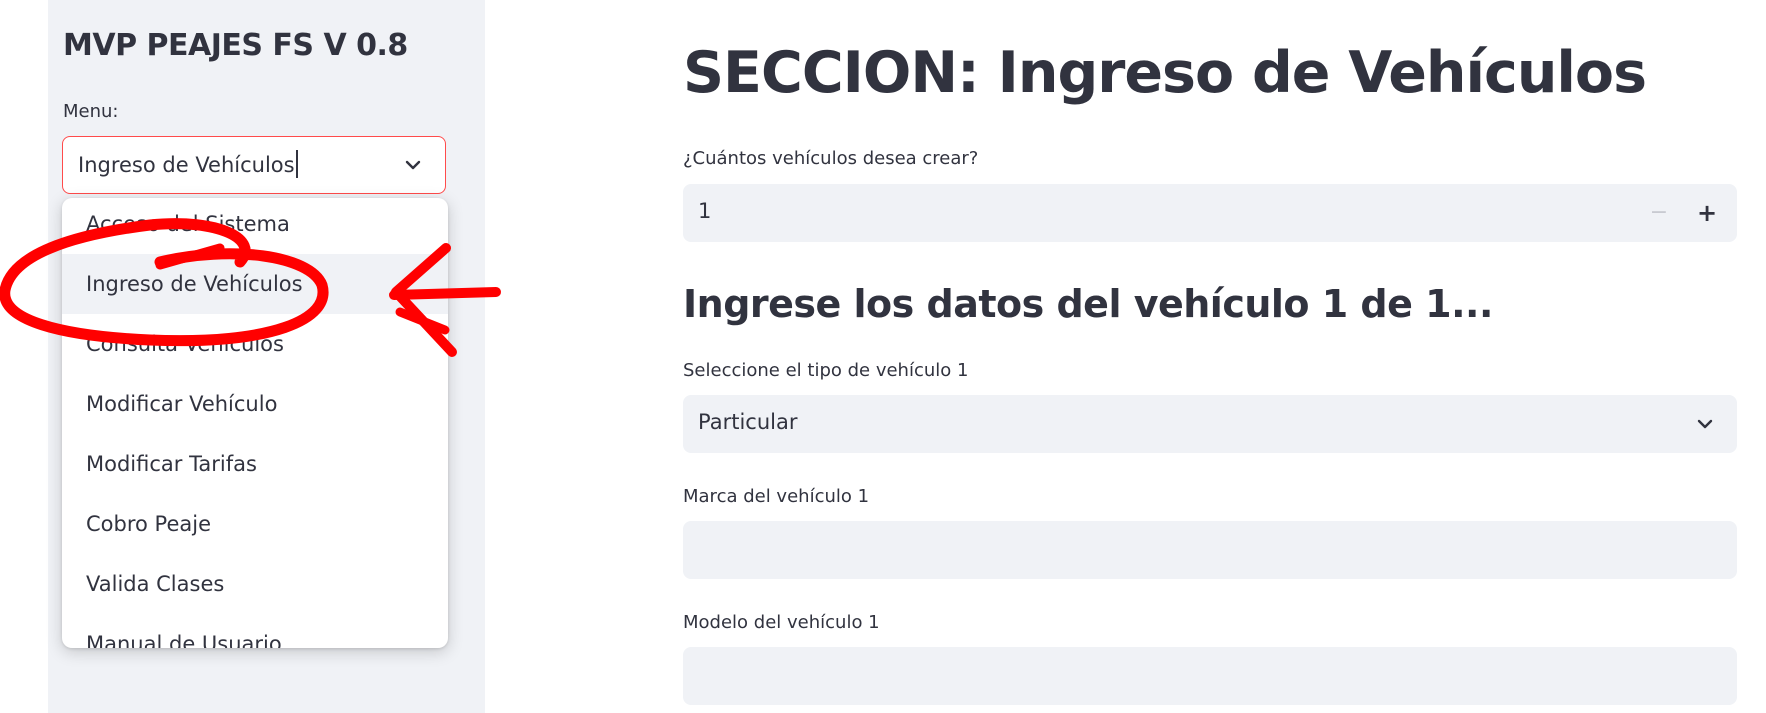 This screenshot has width=1766, height=713. Describe the element at coordinates (255, 524) in the screenshot. I see `dropdown-item-cobro-peaje: Cobro Peaje` at that location.